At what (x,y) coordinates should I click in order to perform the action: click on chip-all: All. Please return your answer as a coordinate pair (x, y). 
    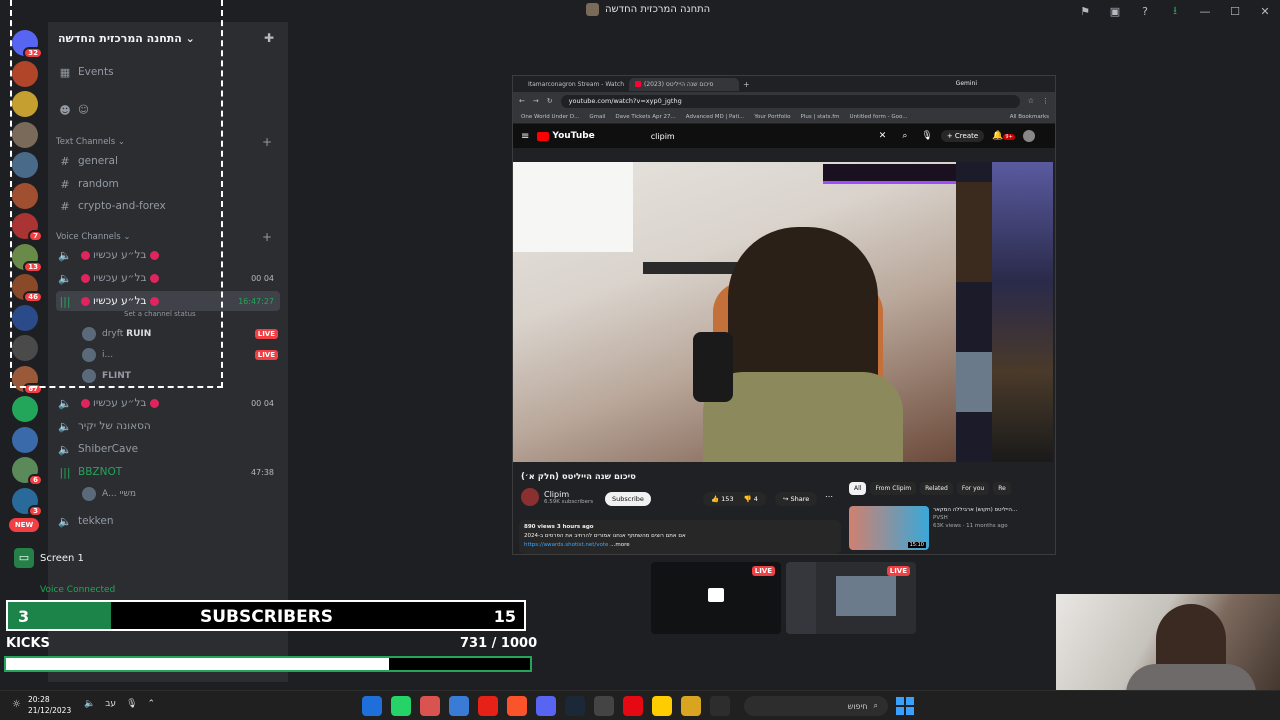
    Looking at the image, I should click on (858, 488).